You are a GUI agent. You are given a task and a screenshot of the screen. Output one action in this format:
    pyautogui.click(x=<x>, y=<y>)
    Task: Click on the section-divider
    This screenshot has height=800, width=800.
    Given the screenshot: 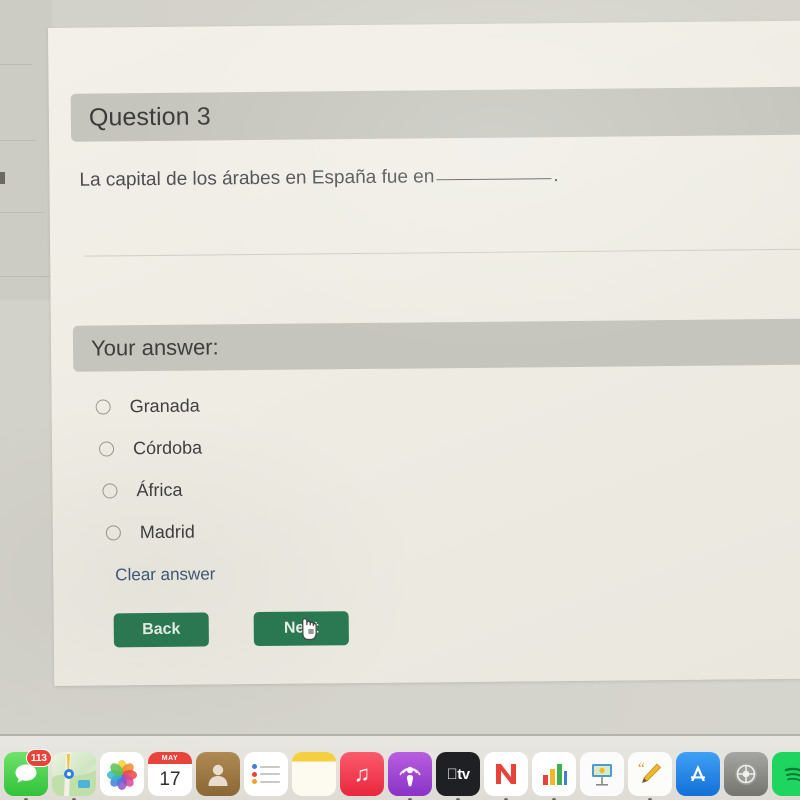 What is the action you would take?
    pyautogui.click(x=442, y=252)
    